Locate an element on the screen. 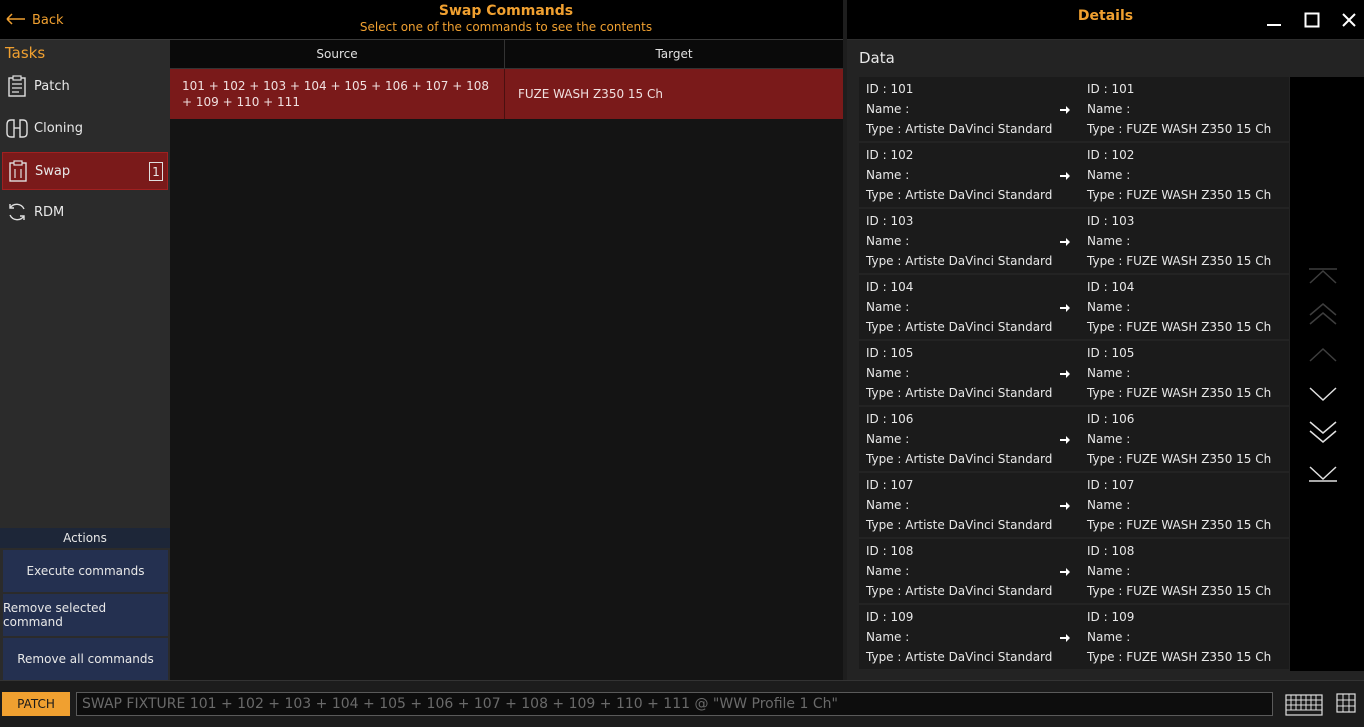  swap-icon is located at coordinates (18, 171).